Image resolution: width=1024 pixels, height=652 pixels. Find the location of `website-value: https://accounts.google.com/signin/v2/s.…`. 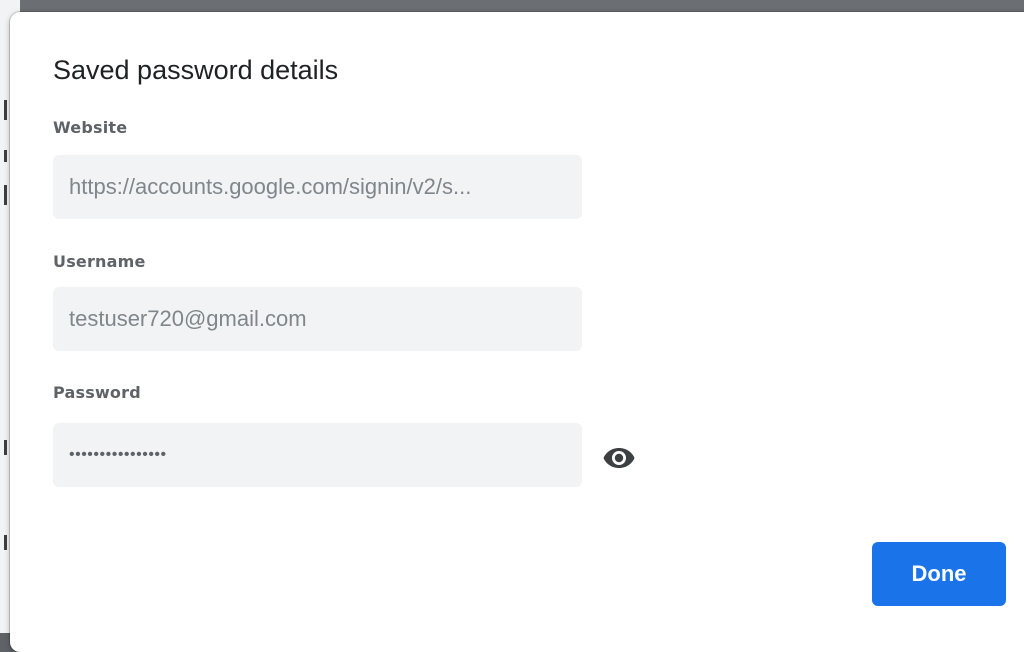

website-value: https://accounts.google.com/signin/v2/s.… is located at coordinates (270, 186).